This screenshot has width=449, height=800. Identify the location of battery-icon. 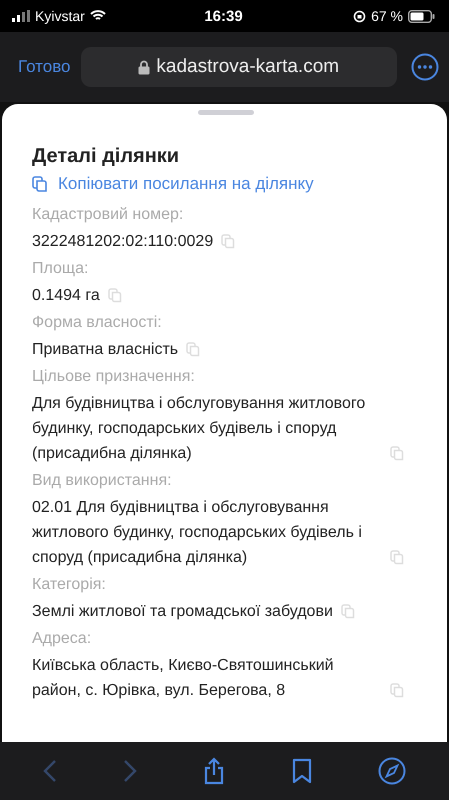
(421, 16).